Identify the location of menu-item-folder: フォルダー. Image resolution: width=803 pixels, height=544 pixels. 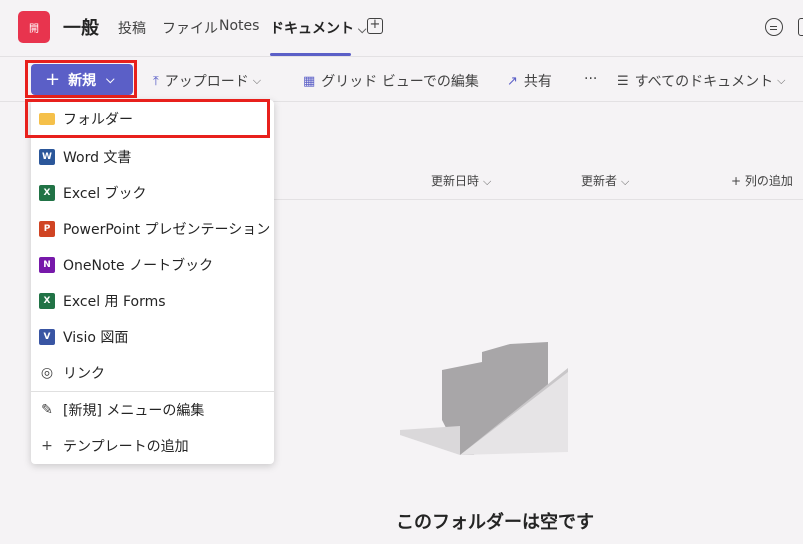
(152, 119).